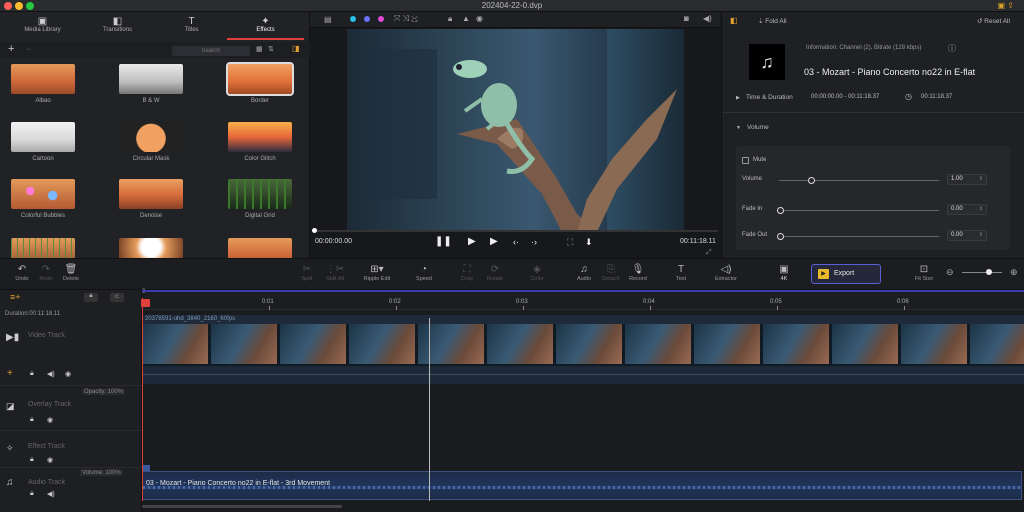 The height and width of the screenshot is (512, 1024). What do you see at coordinates (406, 19) in the screenshot?
I see `transform-icon: ⤧ ⤨ ⤩` at bounding box center [406, 19].